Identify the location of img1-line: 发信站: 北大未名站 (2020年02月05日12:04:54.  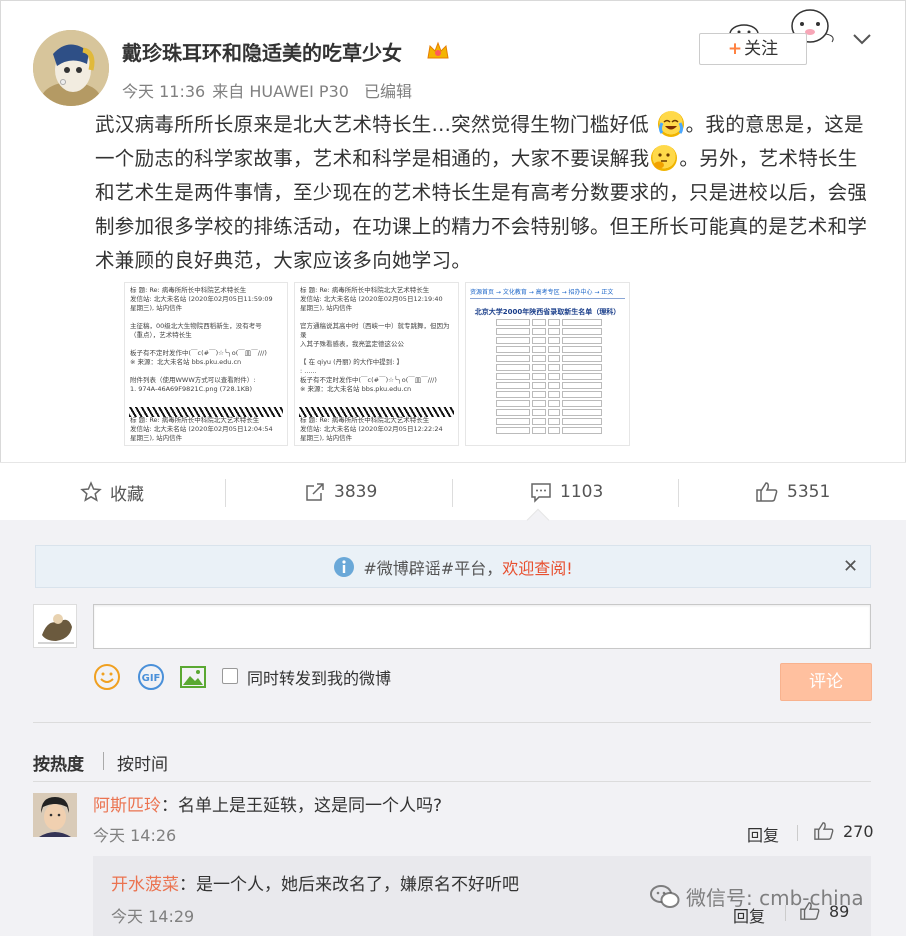
(201, 429).